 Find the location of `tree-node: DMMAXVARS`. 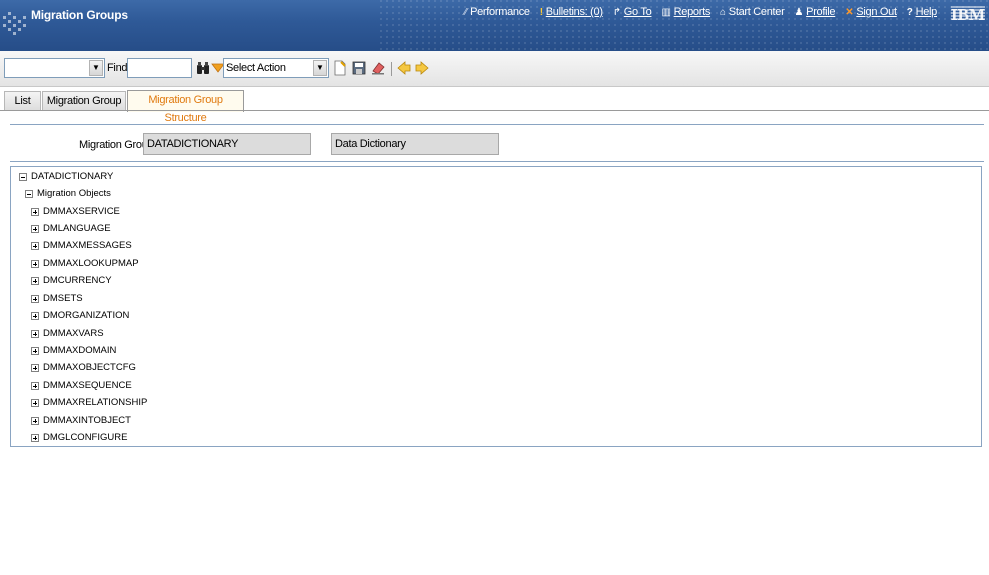

tree-node: DMMAXVARS is located at coordinates (67, 333).